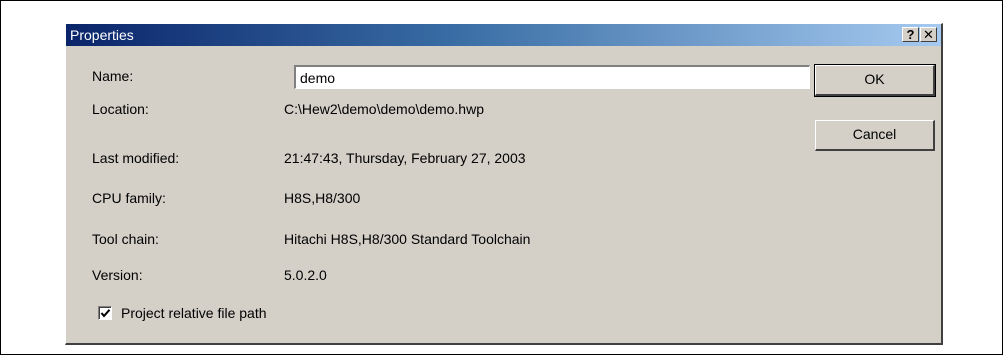  I want to click on checkmark-icon, so click(105, 313).